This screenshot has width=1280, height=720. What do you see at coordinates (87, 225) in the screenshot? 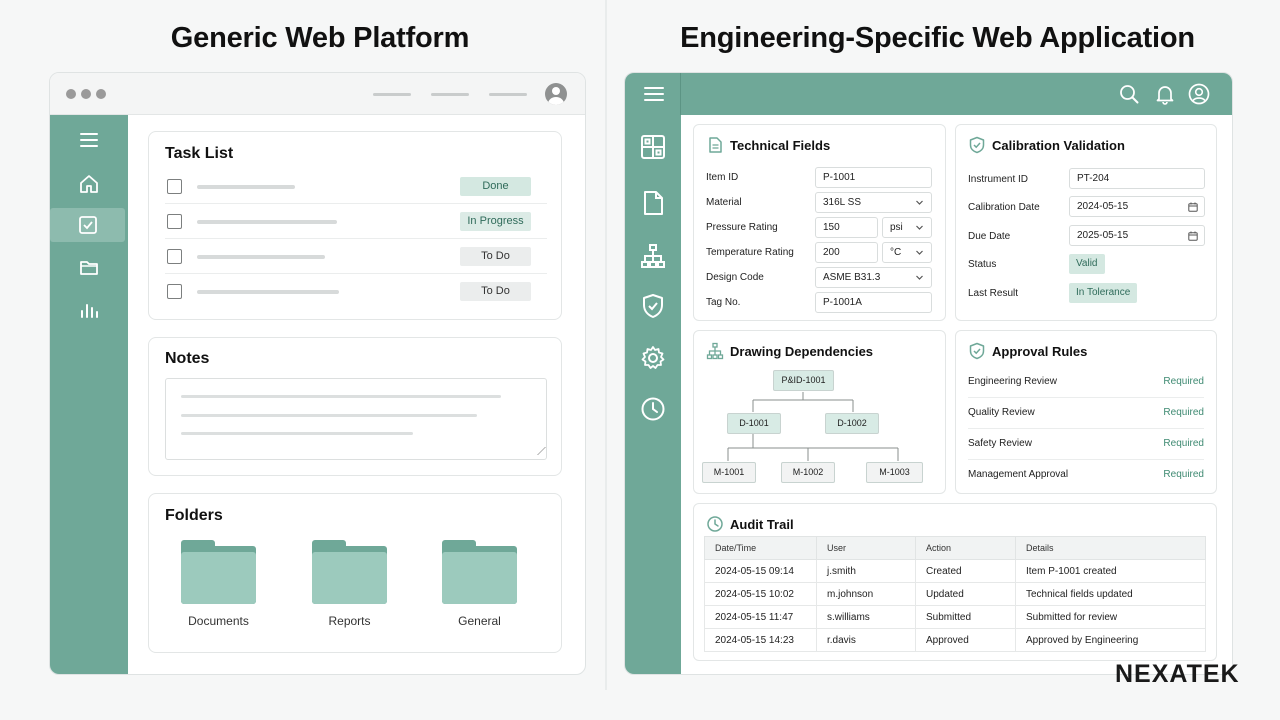
I see `tasks-checkbox-icon` at bounding box center [87, 225].